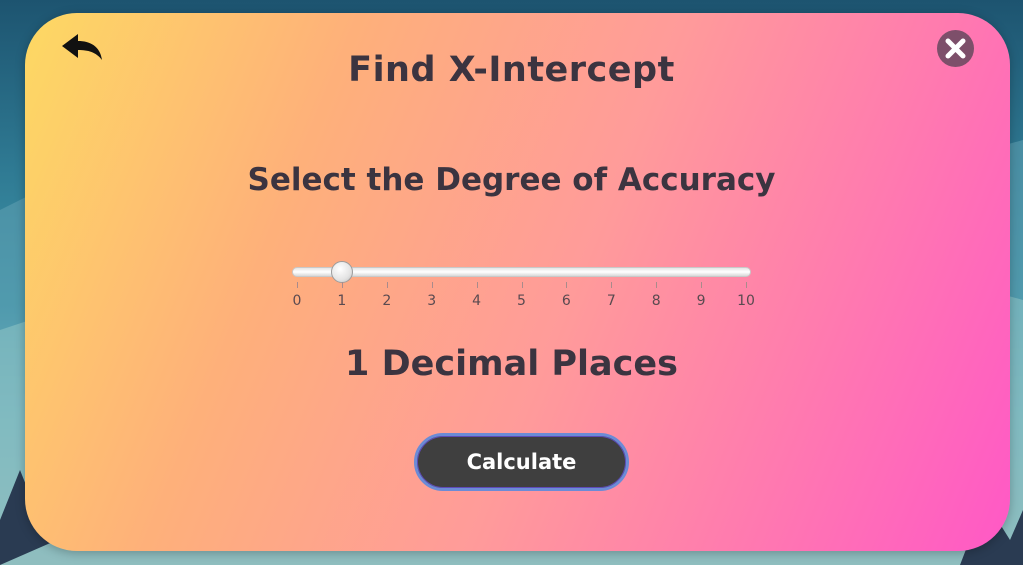  What do you see at coordinates (341, 272) in the screenshot?
I see `slider-thumb` at bounding box center [341, 272].